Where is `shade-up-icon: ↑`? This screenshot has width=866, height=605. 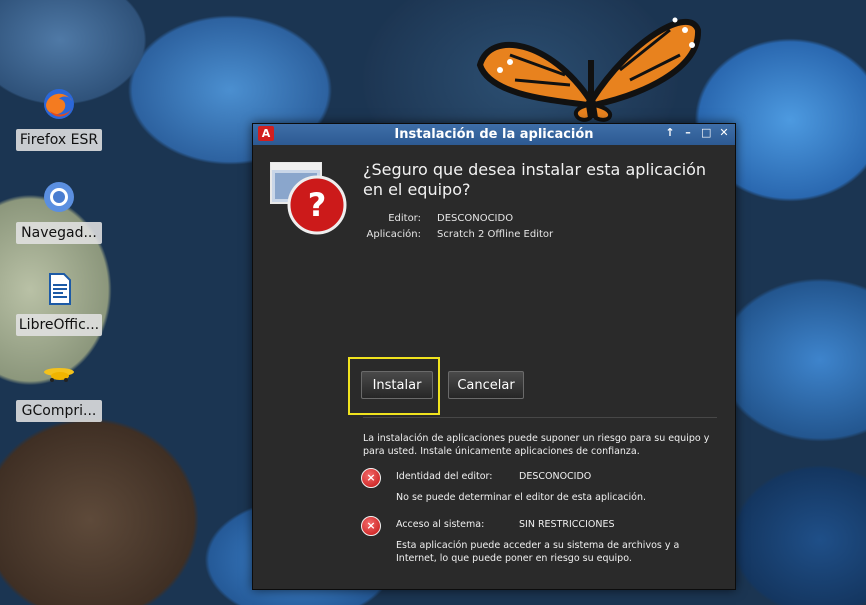
shade-up-icon: ↑ is located at coordinates (670, 132).